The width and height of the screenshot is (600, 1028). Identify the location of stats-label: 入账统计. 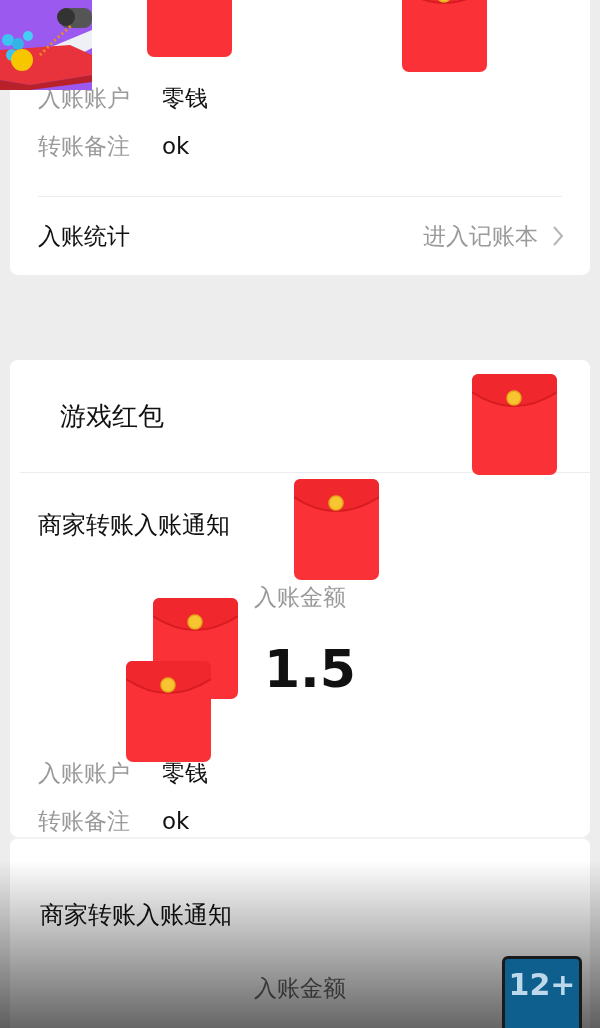
(84, 236).